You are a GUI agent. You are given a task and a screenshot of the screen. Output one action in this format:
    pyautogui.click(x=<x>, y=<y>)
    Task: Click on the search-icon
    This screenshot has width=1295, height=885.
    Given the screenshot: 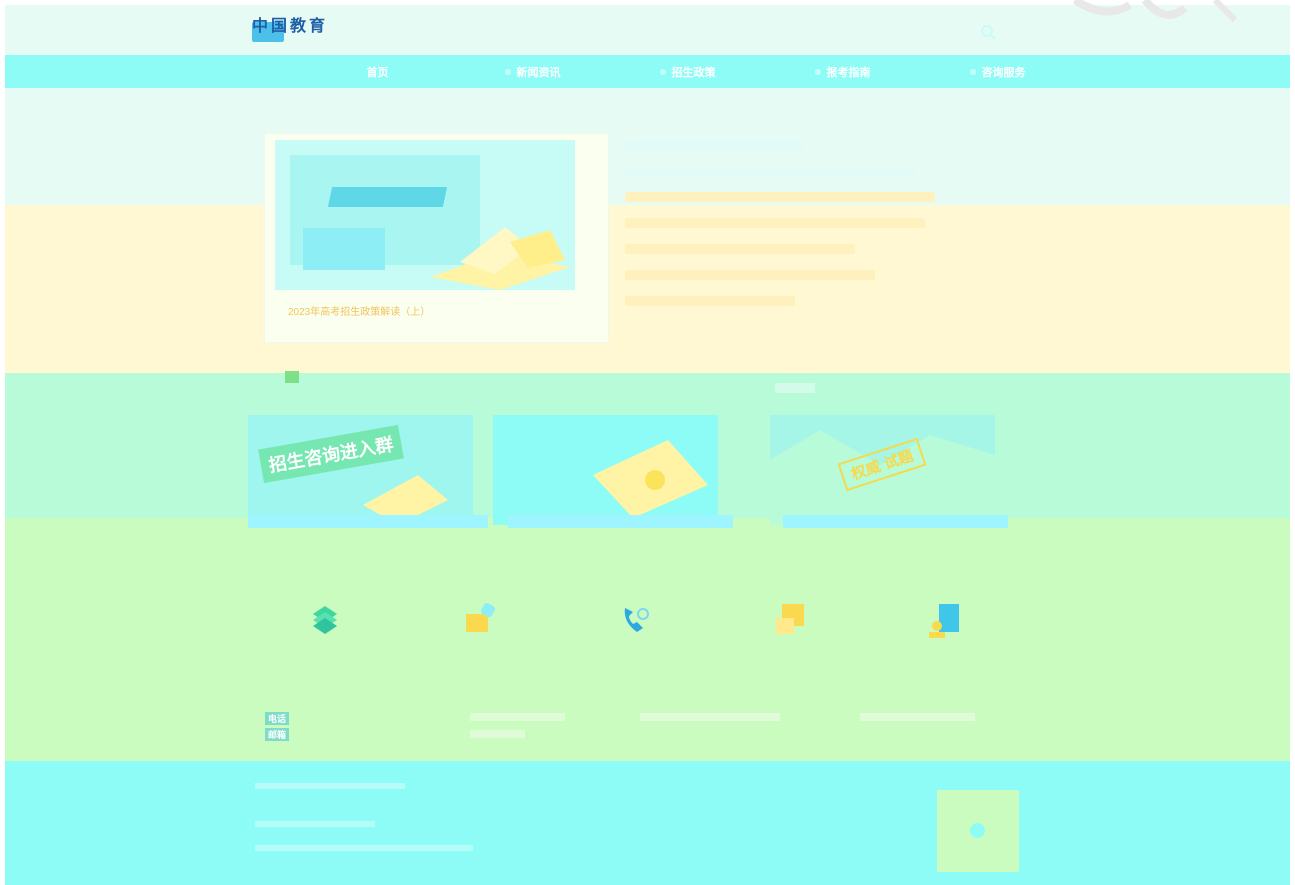 What is the action you would take?
    pyautogui.click(x=988, y=32)
    